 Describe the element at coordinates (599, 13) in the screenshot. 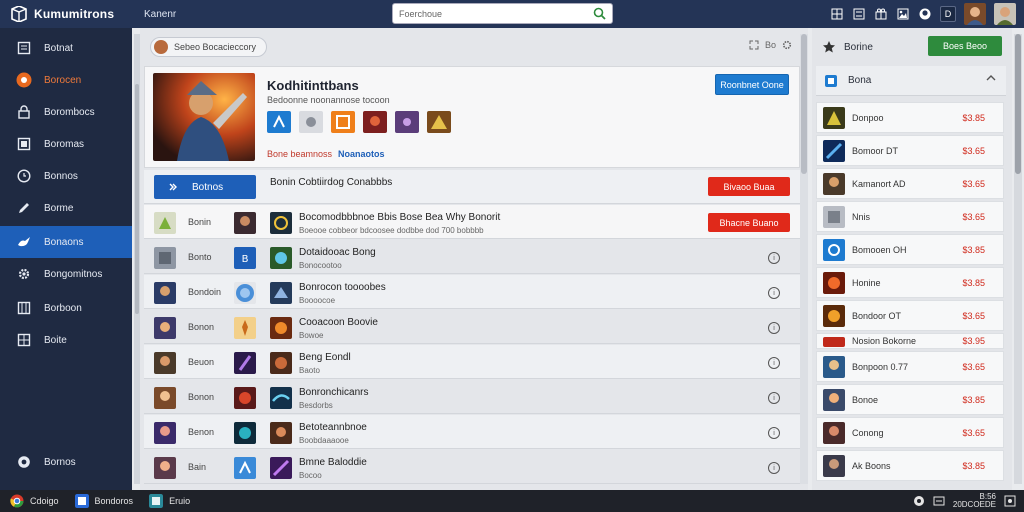

I see `search-icon` at that location.